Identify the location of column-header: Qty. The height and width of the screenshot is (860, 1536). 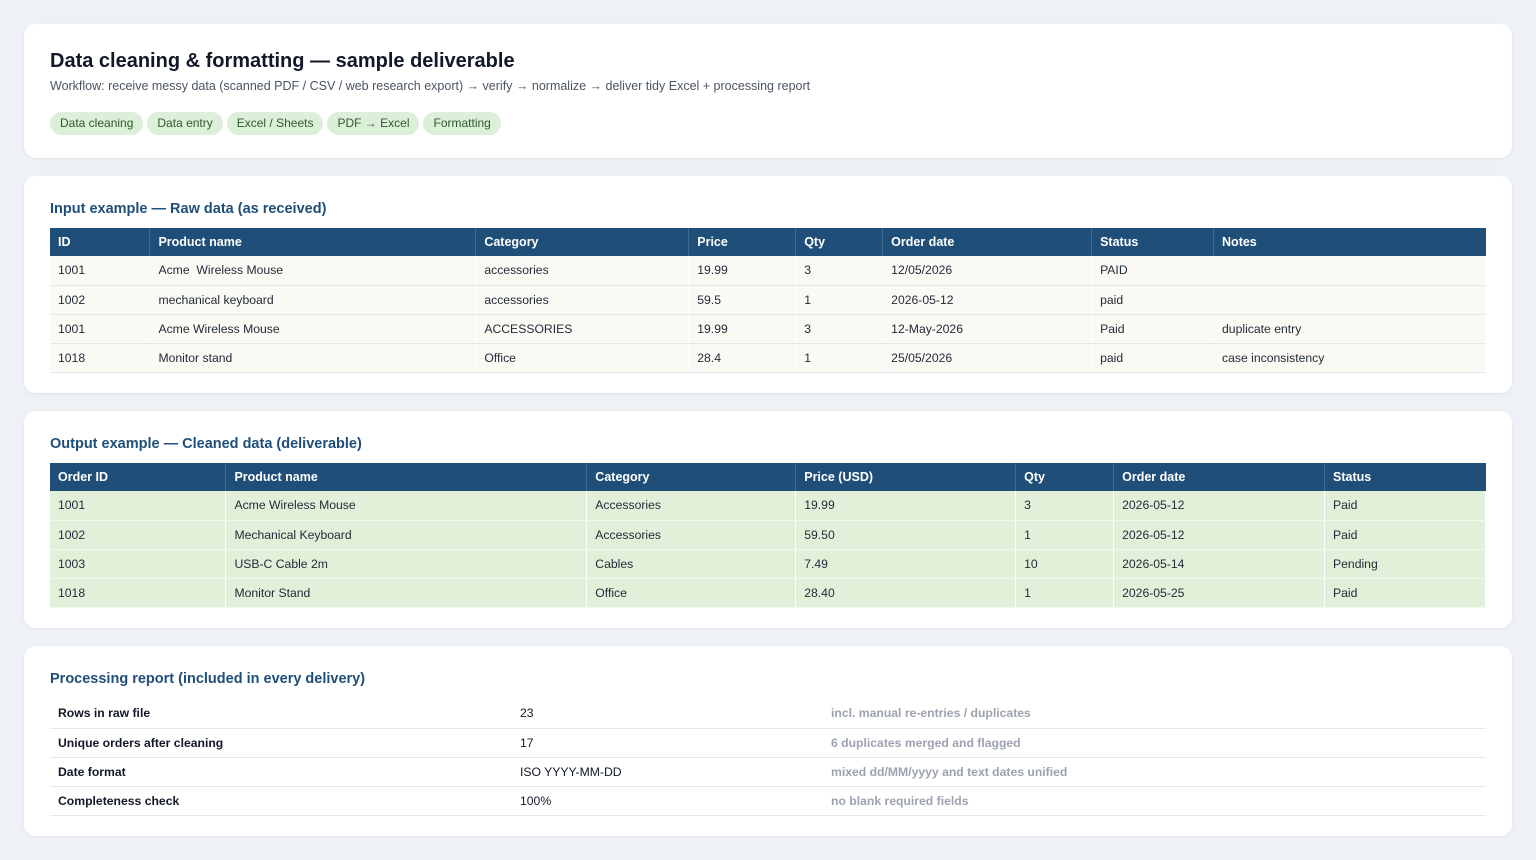
(1065, 477).